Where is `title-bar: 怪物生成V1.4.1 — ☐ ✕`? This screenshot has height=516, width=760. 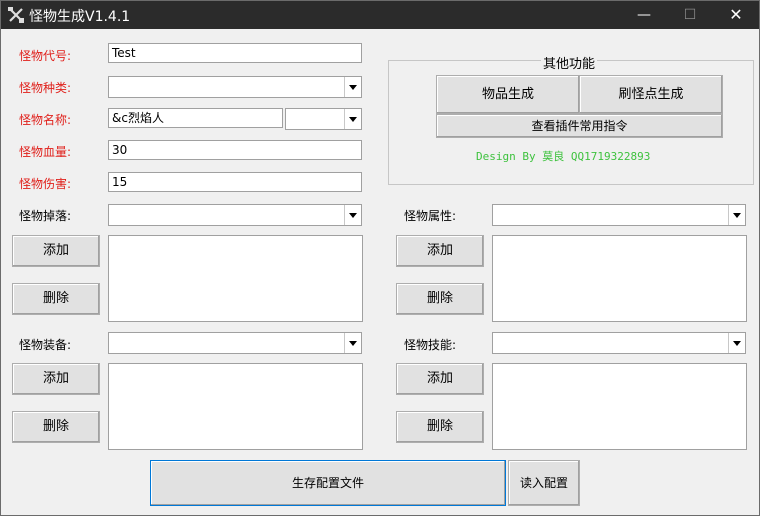 title-bar: 怪物生成V1.4.1 — ☐ ✕ is located at coordinates (380, 15).